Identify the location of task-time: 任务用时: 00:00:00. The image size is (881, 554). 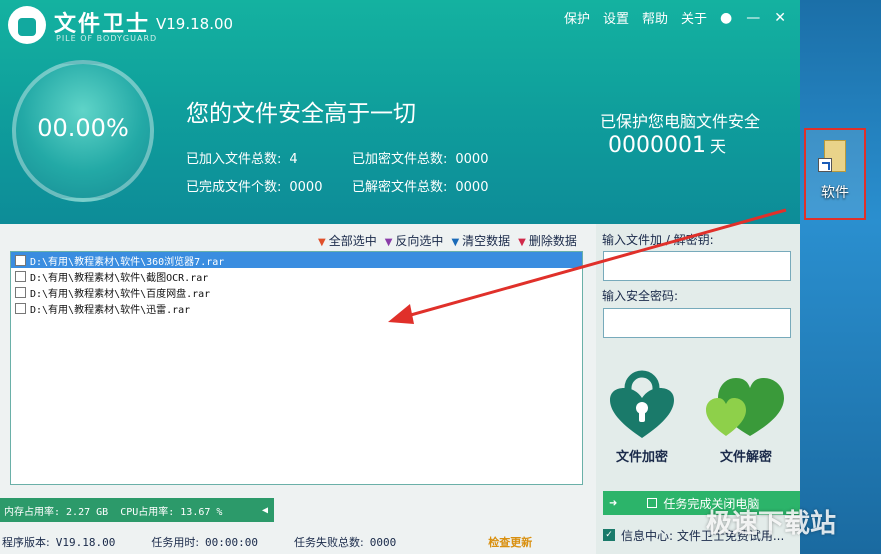
(205, 542).